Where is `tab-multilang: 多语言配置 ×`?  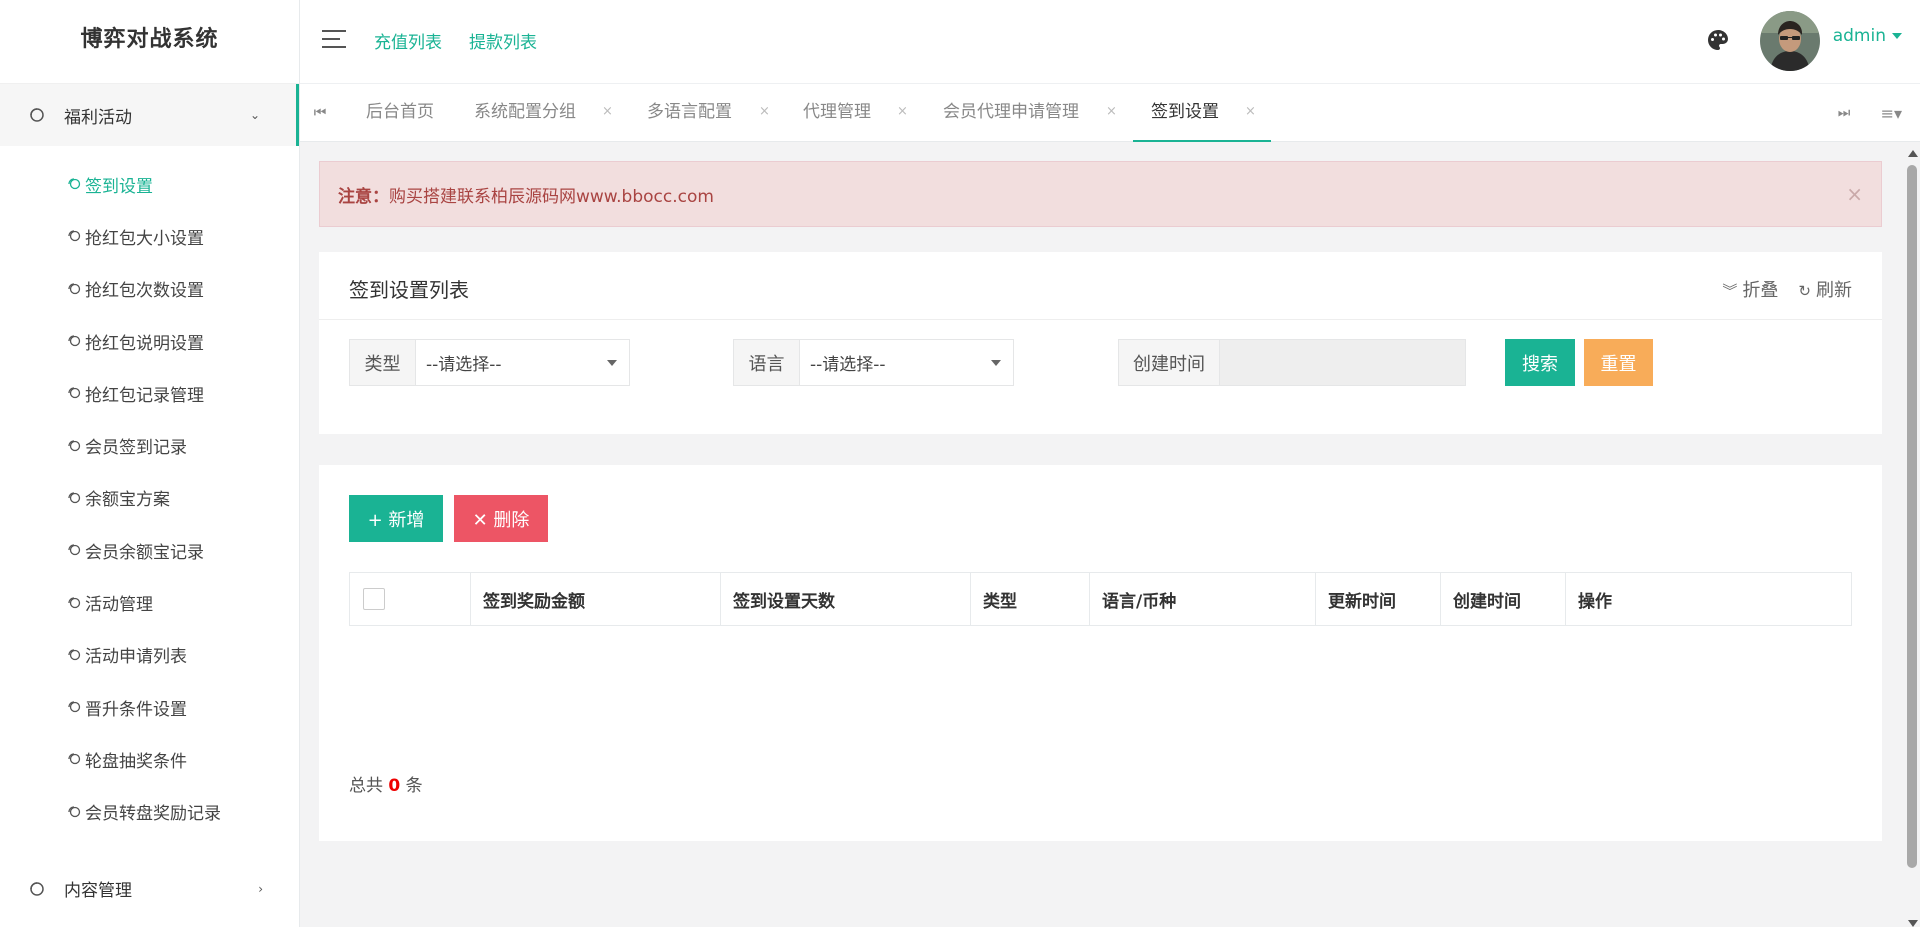 tab-multilang: 多语言配置 × is located at coordinates (708, 113).